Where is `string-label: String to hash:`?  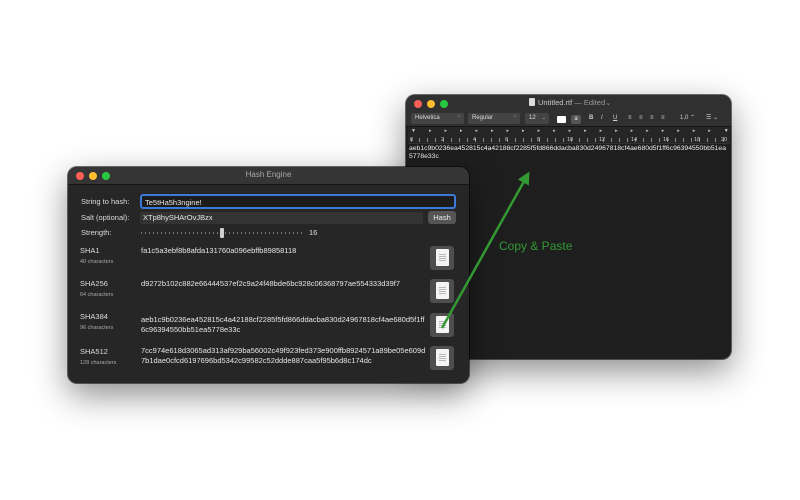
string-label: String to hash: is located at coordinates (105, 201).